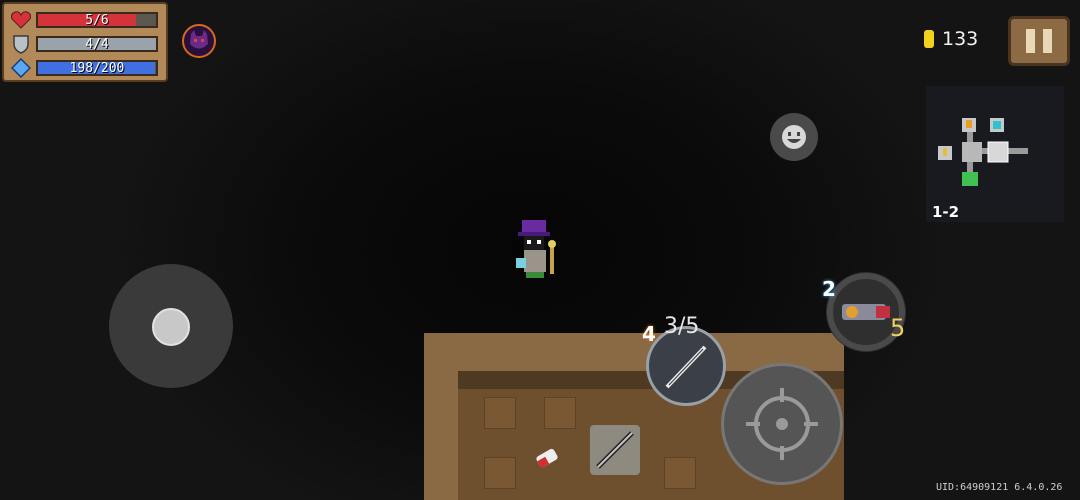  I want to click on player-stats-panel: 5/6 4/4 198/200, so click(85, 42).